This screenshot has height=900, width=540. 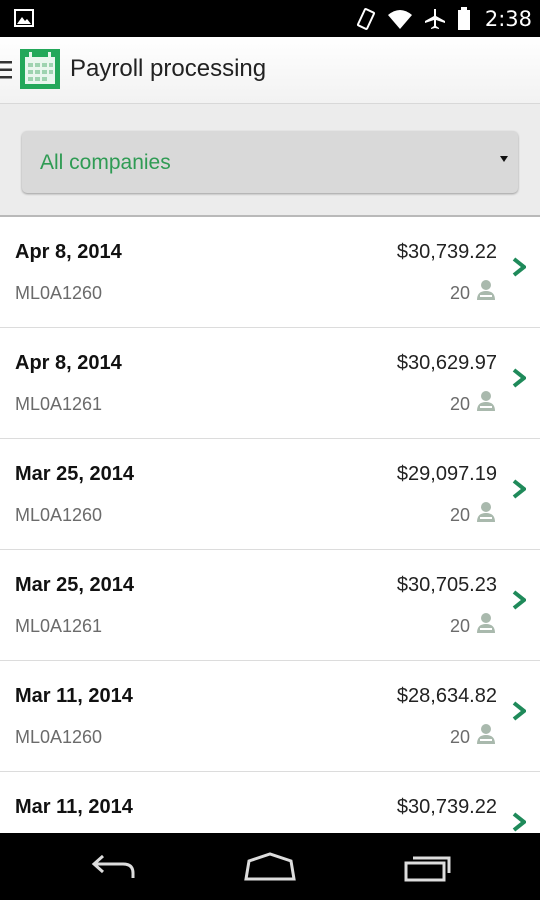 What do you see at coordinates (270, 70) in the screenshot?
I see `action-bar: Payroll processing` at bounding box center [270, 70].